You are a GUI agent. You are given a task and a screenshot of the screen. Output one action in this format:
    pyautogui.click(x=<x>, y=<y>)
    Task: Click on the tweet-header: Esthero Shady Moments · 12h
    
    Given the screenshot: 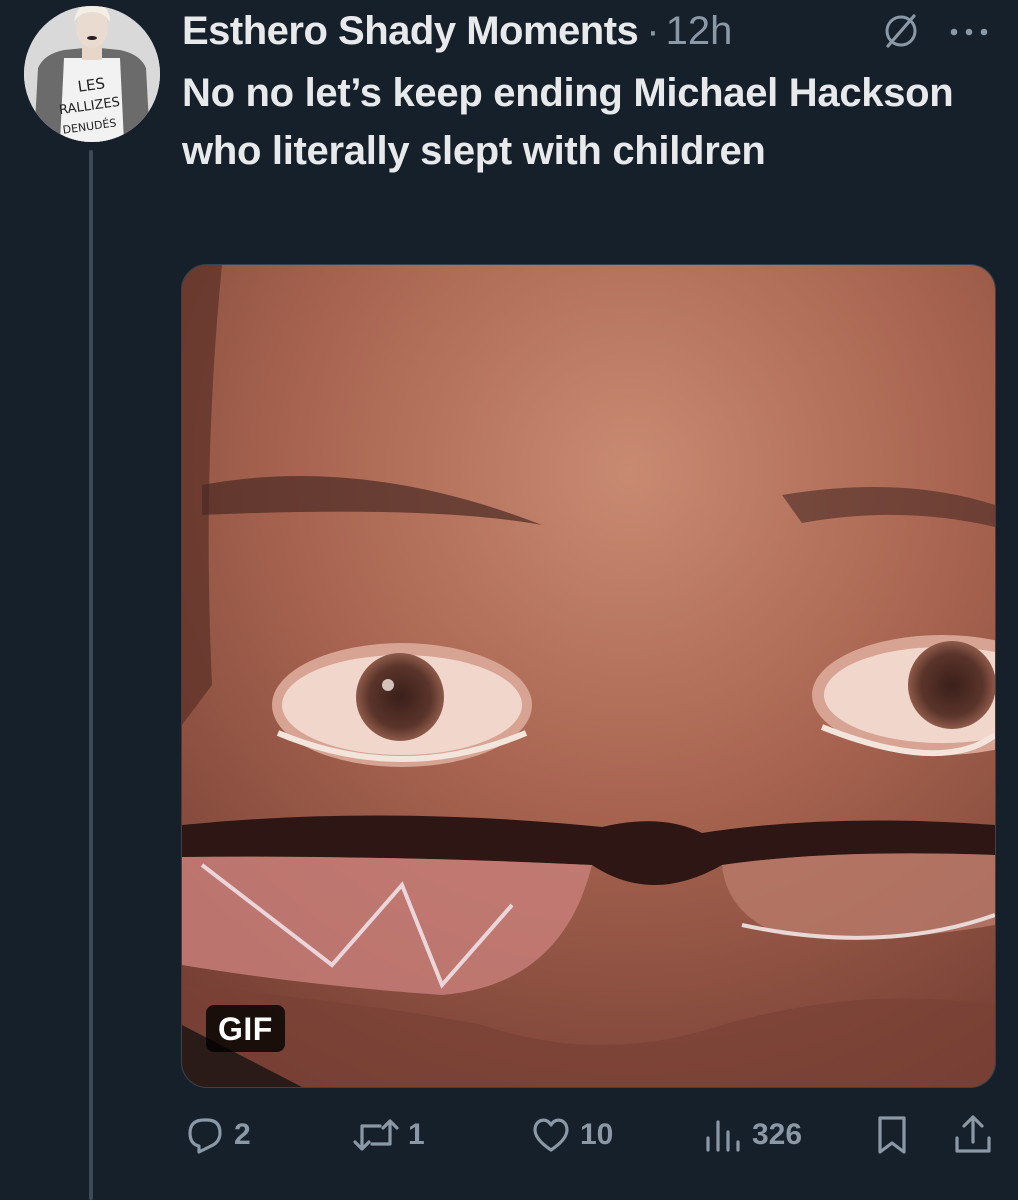 What is the action you would take?
    pyautogui.click(x=457, y=31)
    